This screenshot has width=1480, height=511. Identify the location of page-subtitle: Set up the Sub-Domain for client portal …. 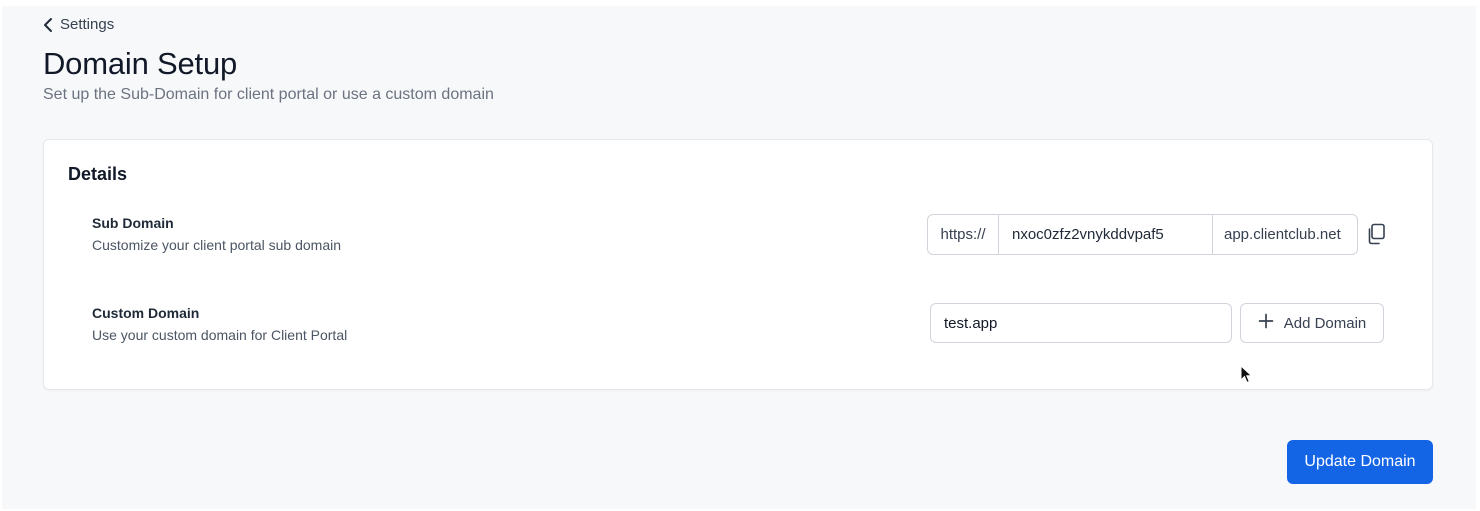
(268, 94).